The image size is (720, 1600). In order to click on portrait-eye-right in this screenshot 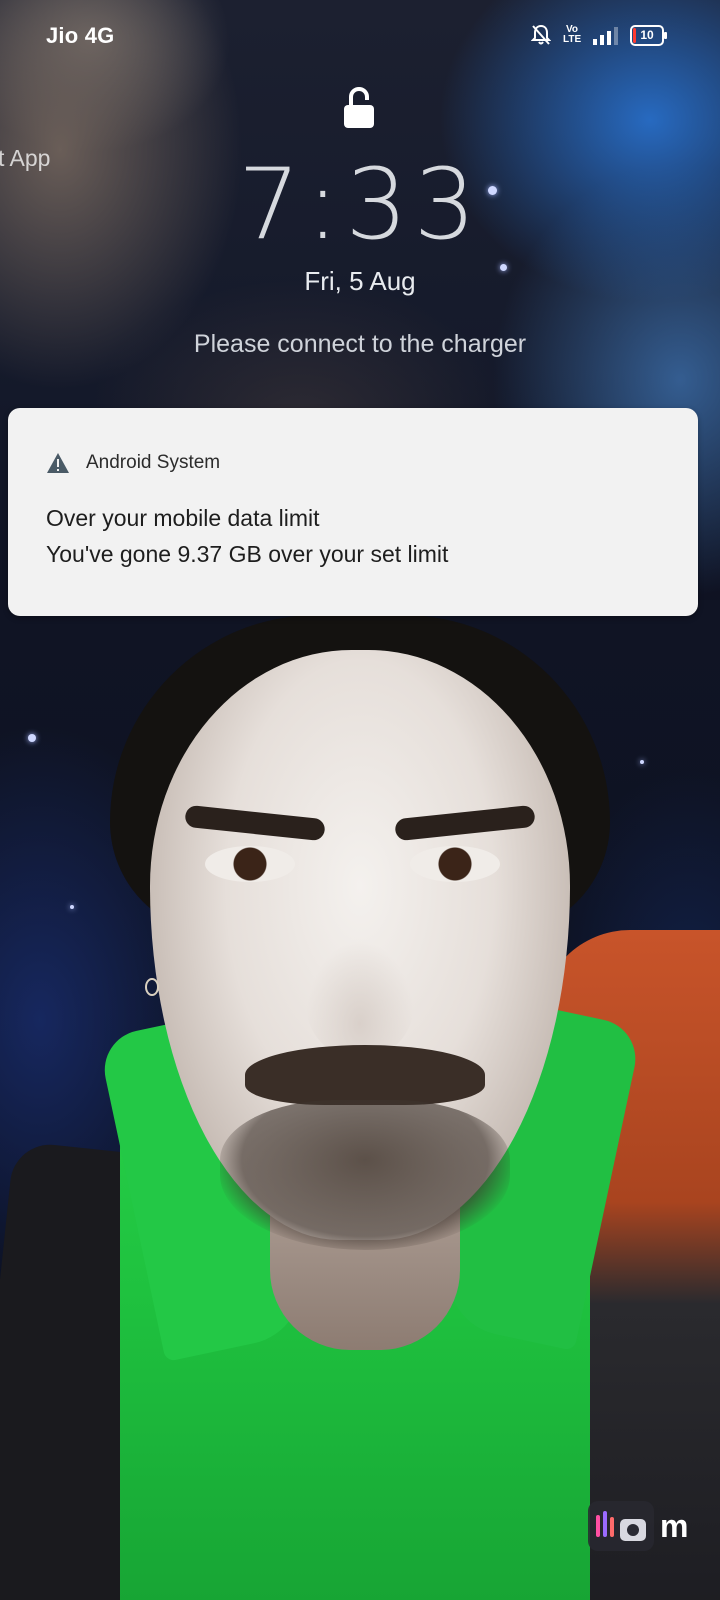, I will do `click(455, 864)`.